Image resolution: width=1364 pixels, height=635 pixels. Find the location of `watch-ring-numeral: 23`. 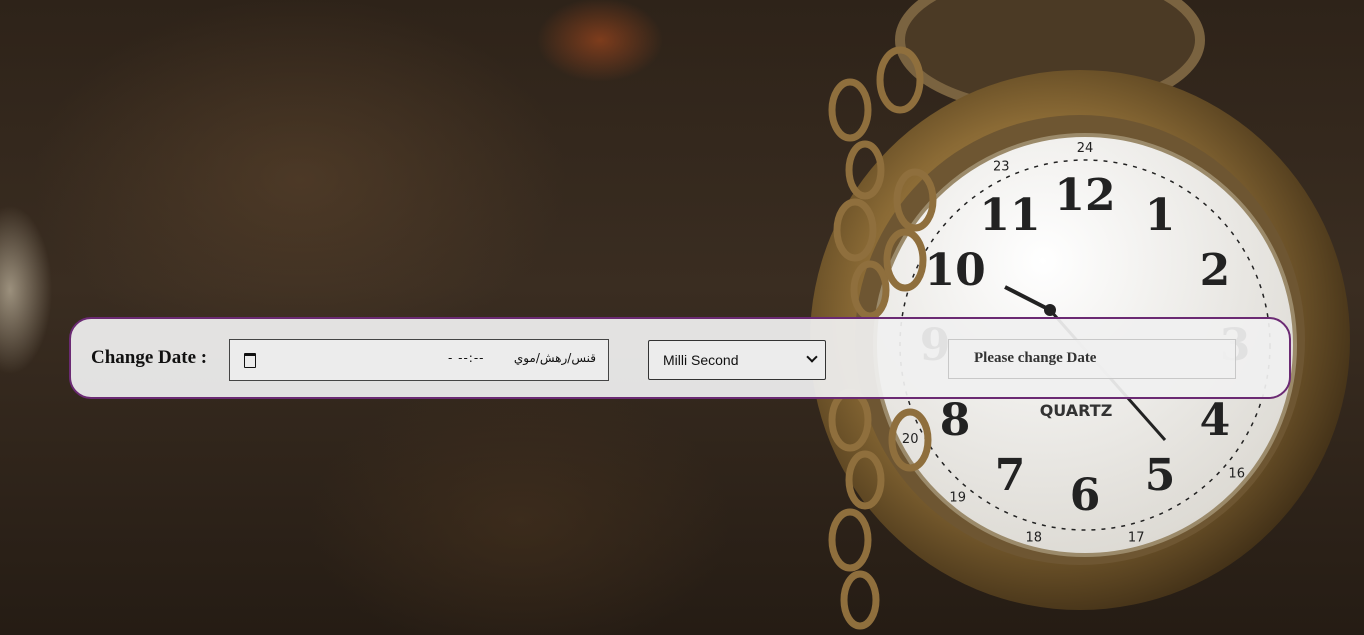

watch-ring-numeral: 23 is located at coordinates (1001, 167).